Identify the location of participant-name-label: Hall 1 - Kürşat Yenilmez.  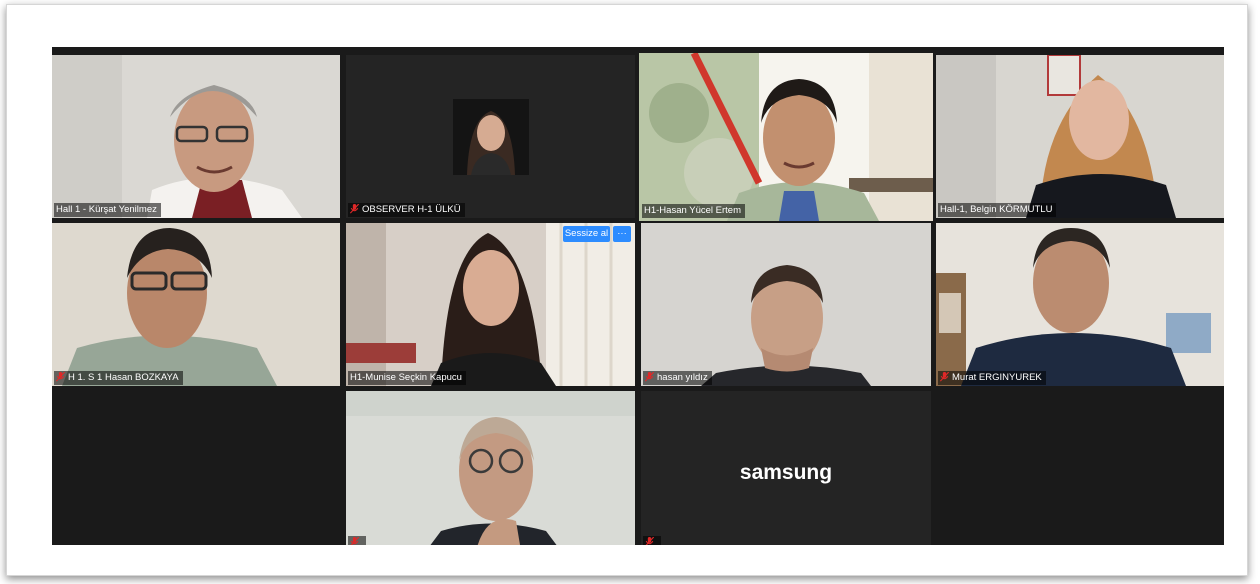
(107, 210).